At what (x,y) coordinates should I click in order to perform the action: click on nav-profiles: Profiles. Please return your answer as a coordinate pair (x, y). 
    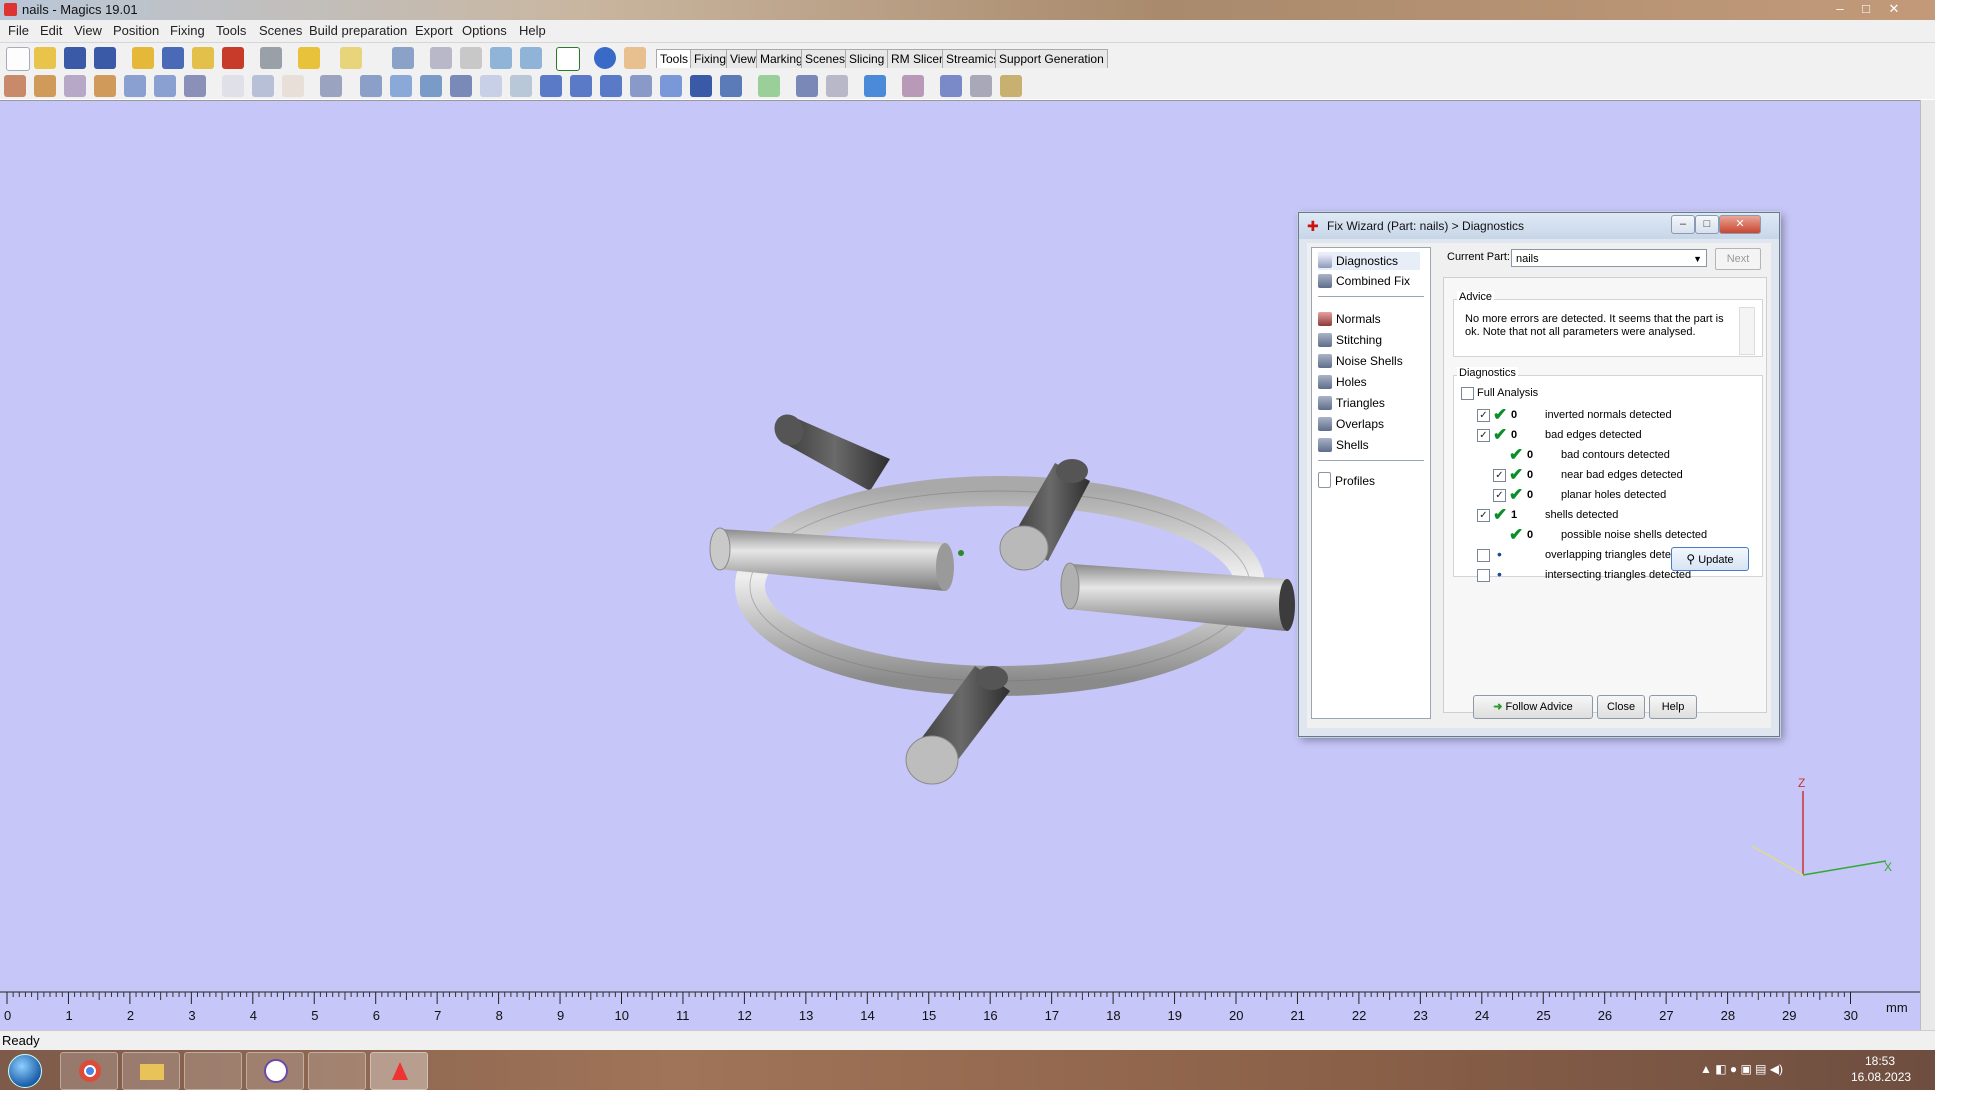
    Looking at the image, I should click on (1346, 481).